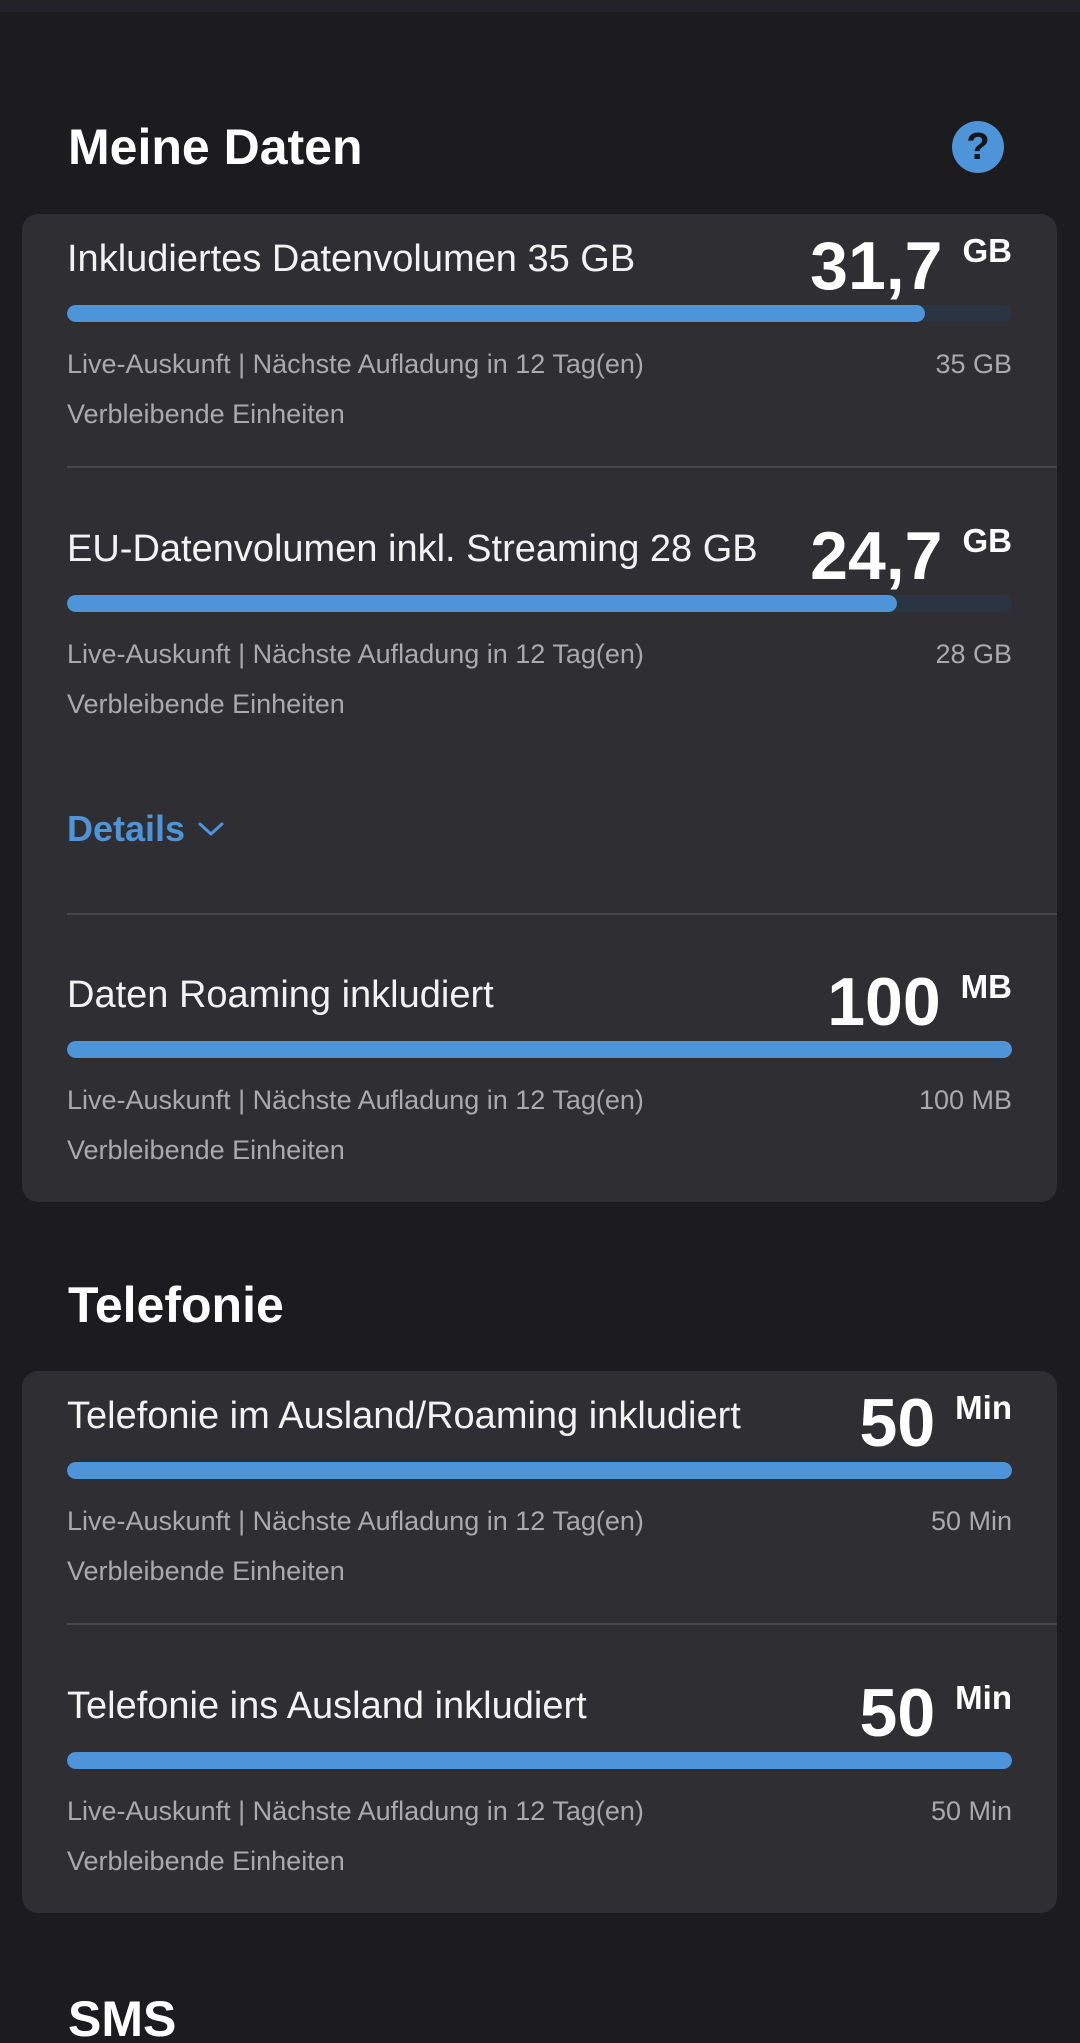 Image resolution: width=1080 pixels, height=2043 pixels. Describe the element at coordinates (176, 1305) in the screenshot. I see `section-title-telefonie: Telefonie` at that location.